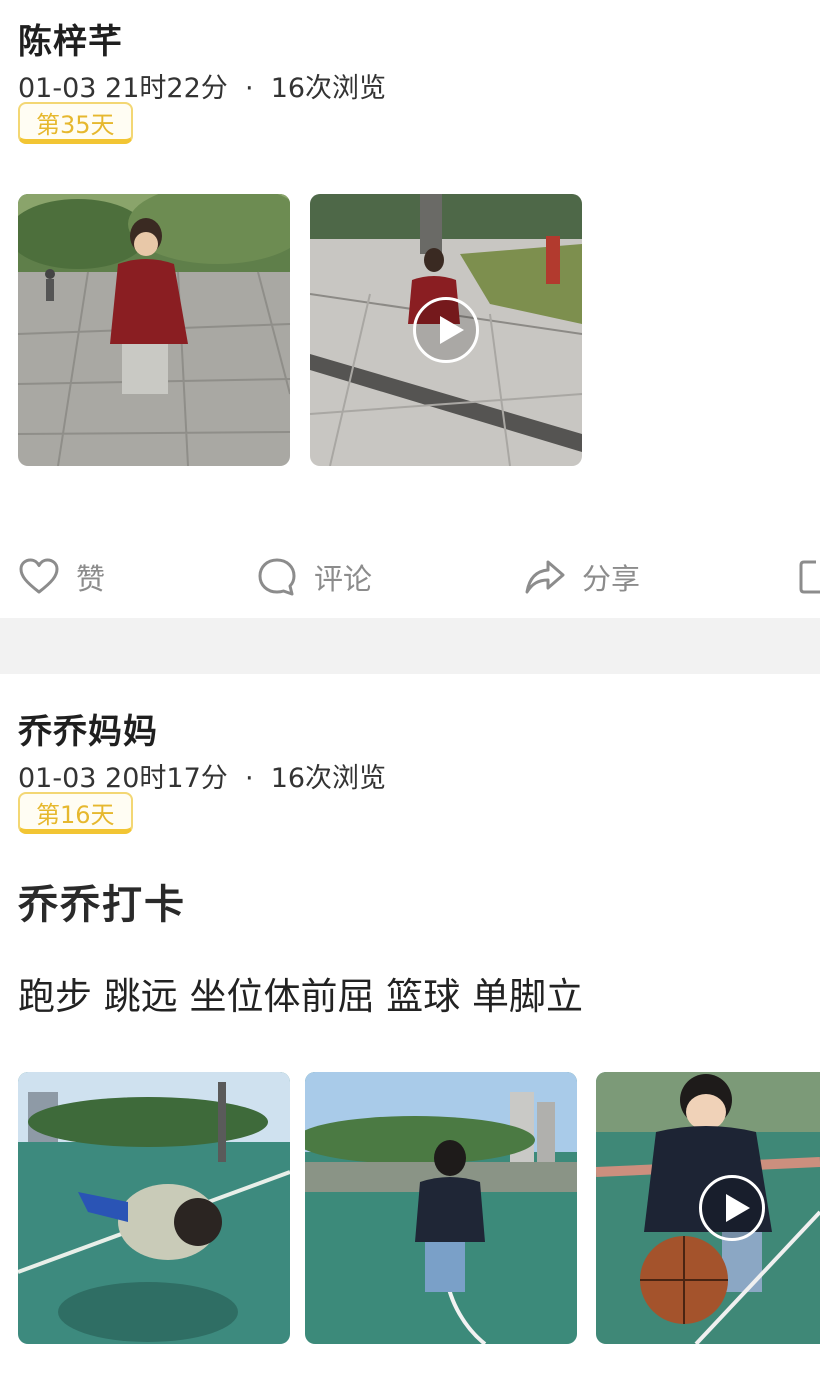 The image size is (820, 1400). Describe the element at coordinates (61, 577) in the screenshot. I see `like-button: 赞` at that location.